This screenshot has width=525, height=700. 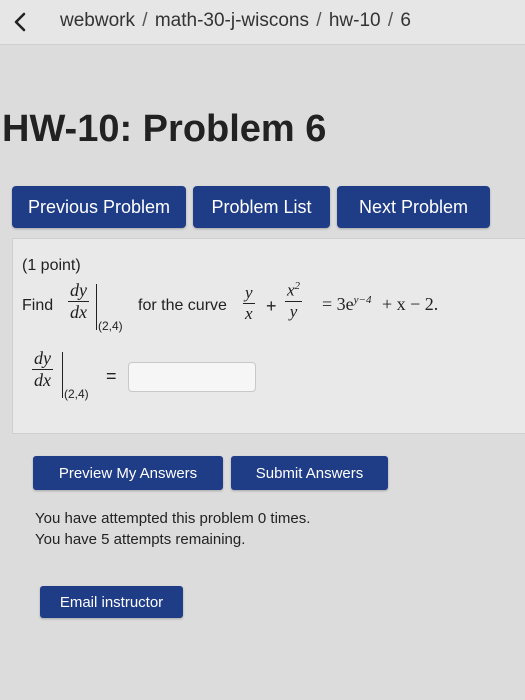 I want to click on equation-rhs: = 3ey−4 + x − 2., so click(x=380, y=304).